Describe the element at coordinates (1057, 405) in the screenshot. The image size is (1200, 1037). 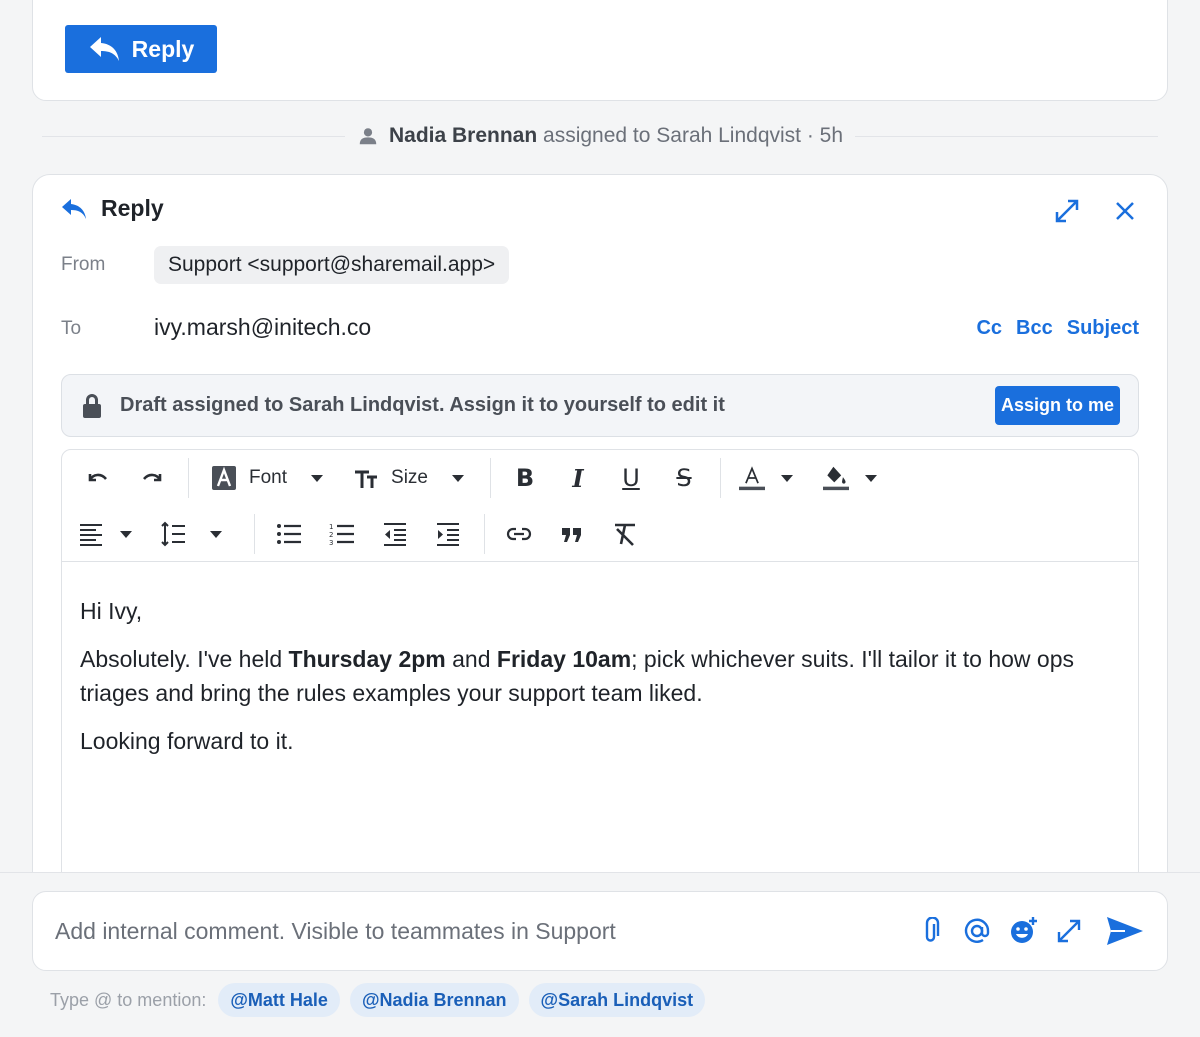
I see `assign-to-me-button: Assign to me` at that location.